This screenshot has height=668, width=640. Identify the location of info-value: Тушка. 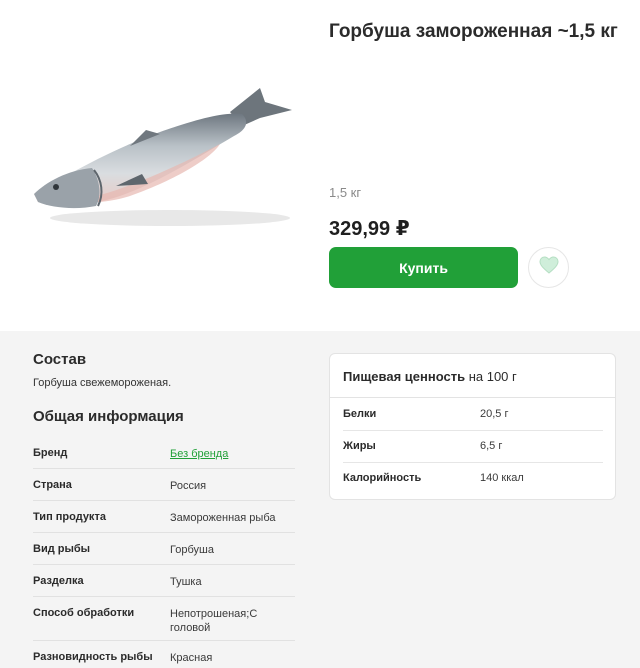
(186, 582).